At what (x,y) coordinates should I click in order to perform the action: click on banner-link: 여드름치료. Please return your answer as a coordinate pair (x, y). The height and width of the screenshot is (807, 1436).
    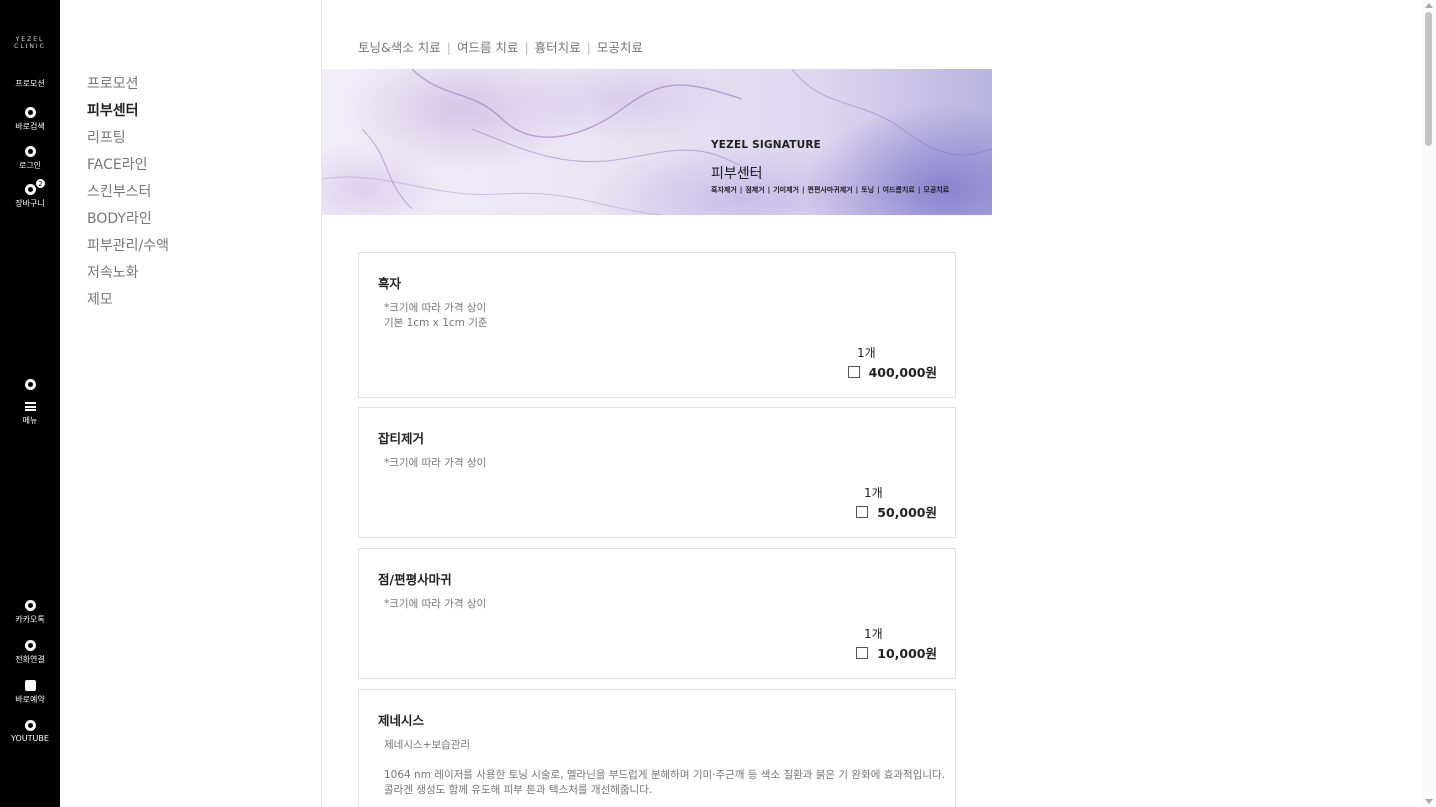
    Looking at the image, I should click on (899, 190).